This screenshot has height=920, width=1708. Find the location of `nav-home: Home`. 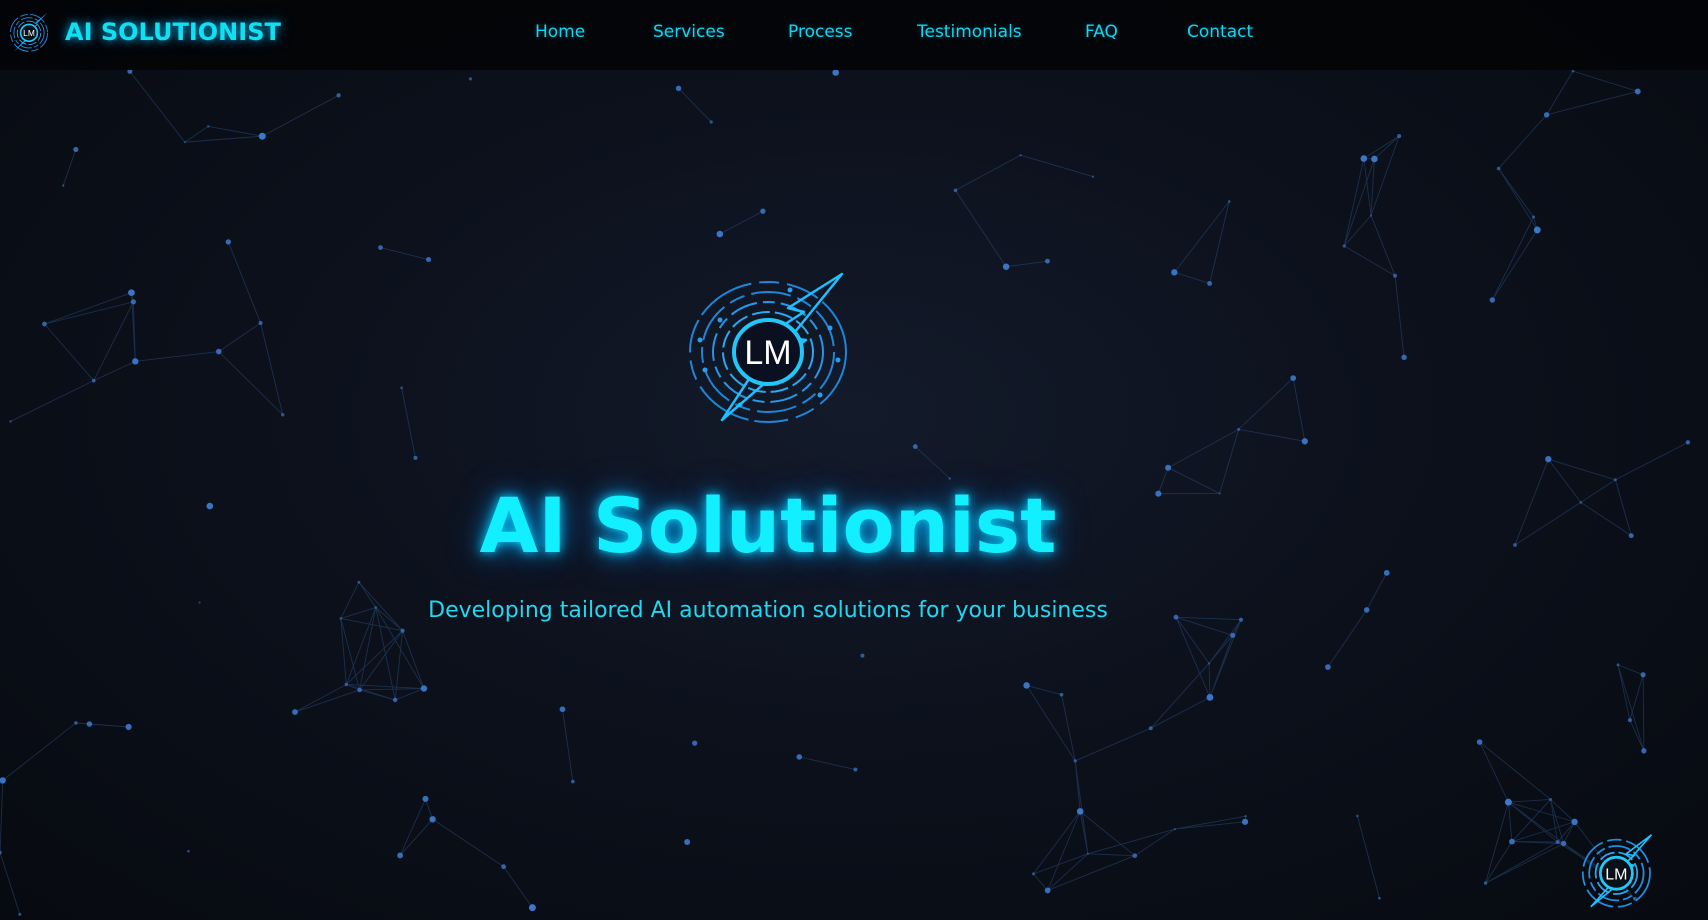

nav-home: Home is located at coordinates (560, 32).